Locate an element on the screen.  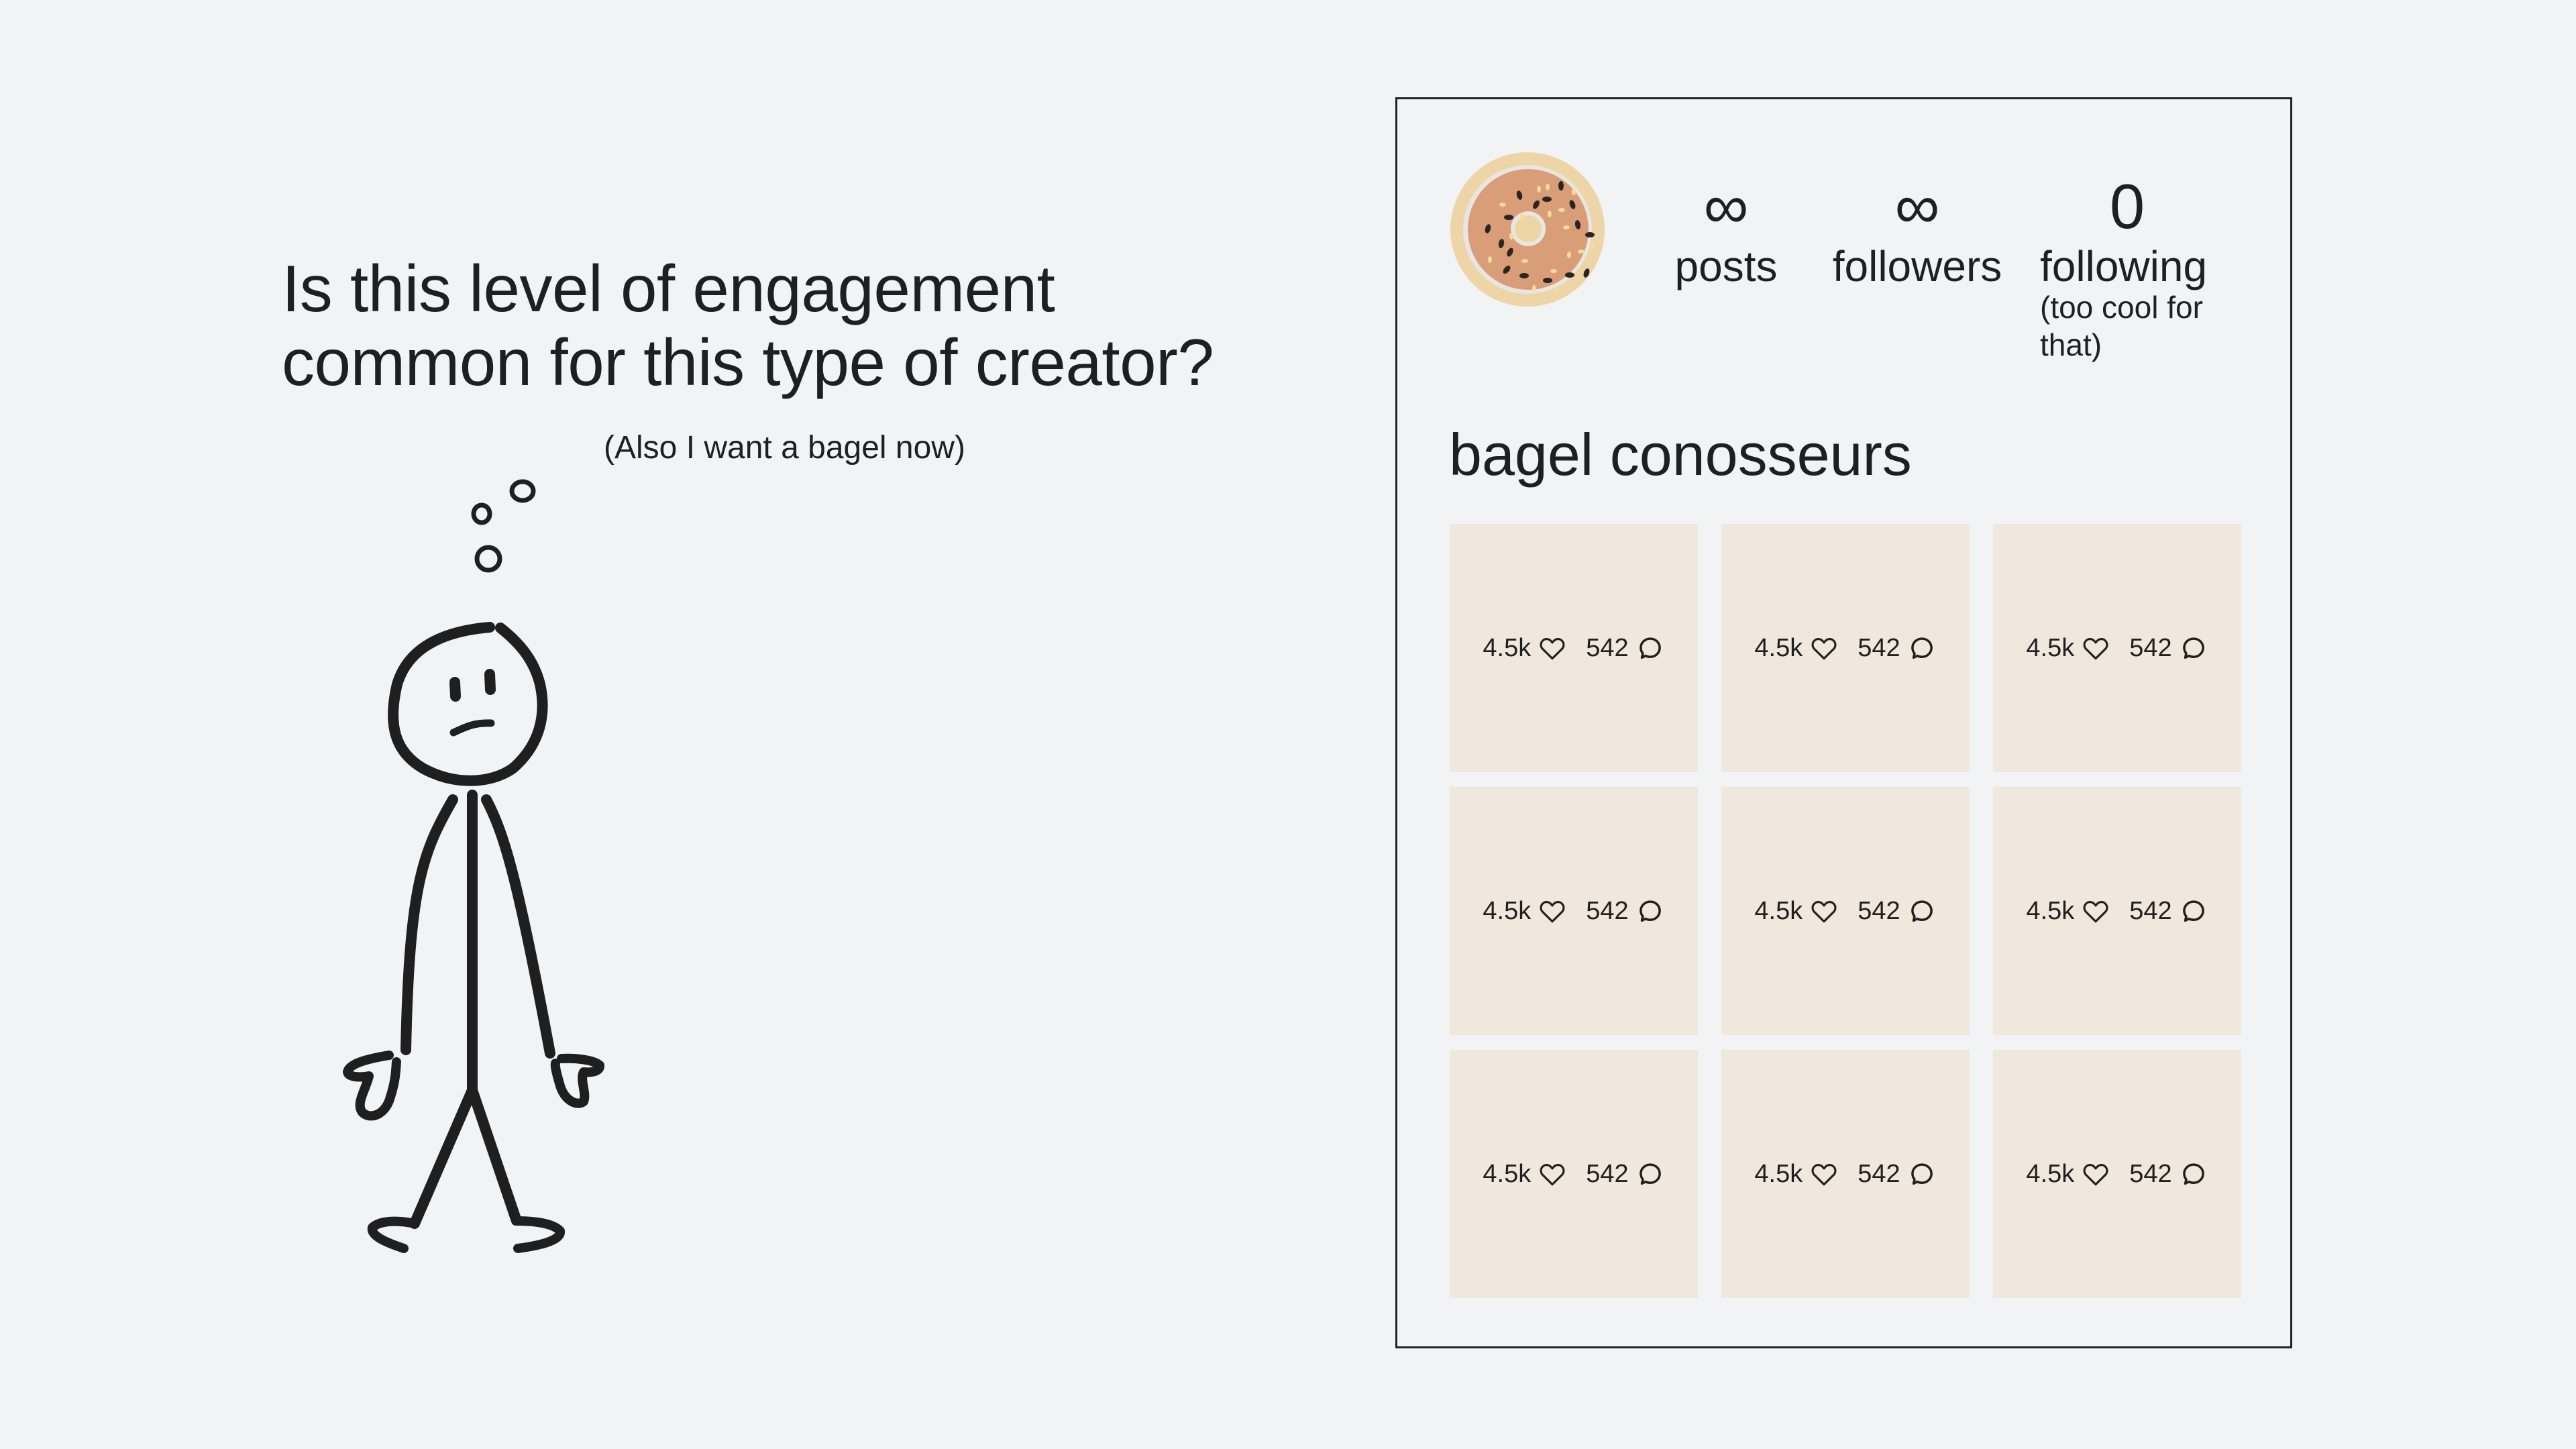
stat-followers: ∞ followers is located at coordinates (1917, 231).